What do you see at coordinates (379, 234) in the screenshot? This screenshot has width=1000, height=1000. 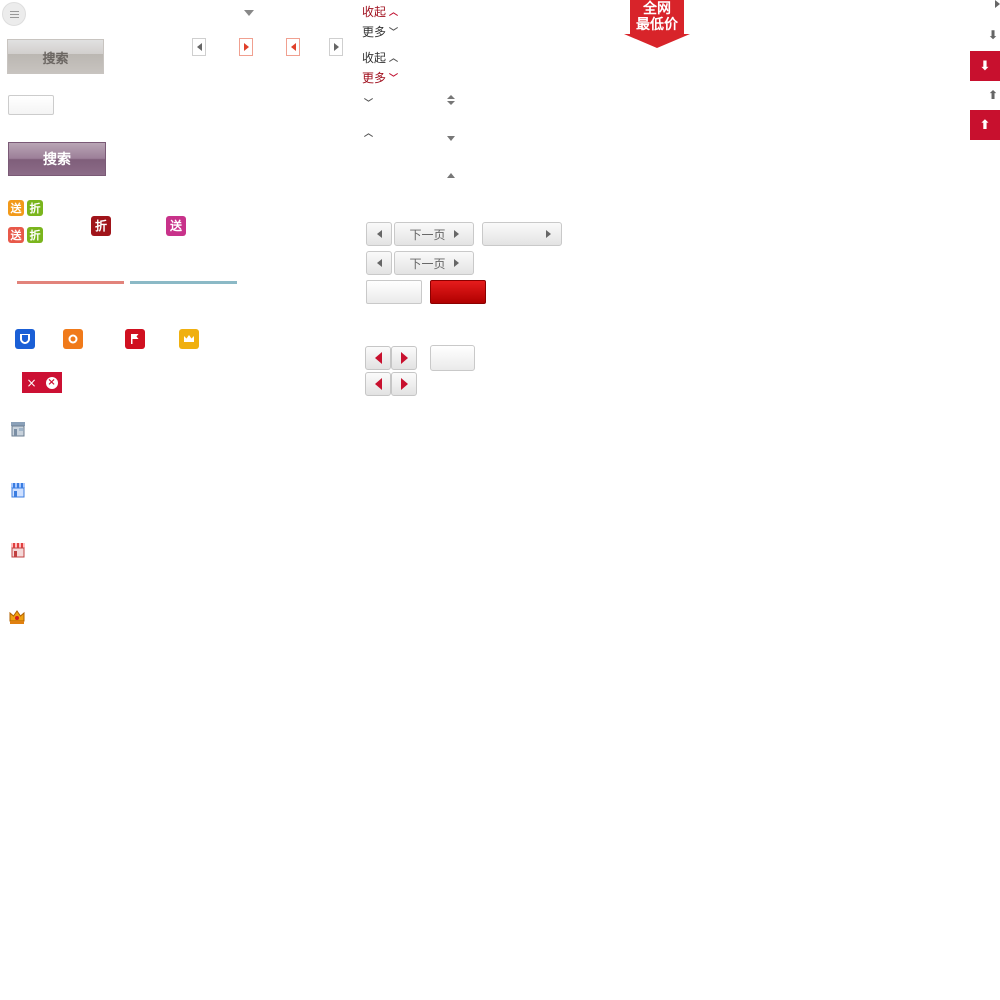 I see `prev-page-button` at bounding box center [379, 234].